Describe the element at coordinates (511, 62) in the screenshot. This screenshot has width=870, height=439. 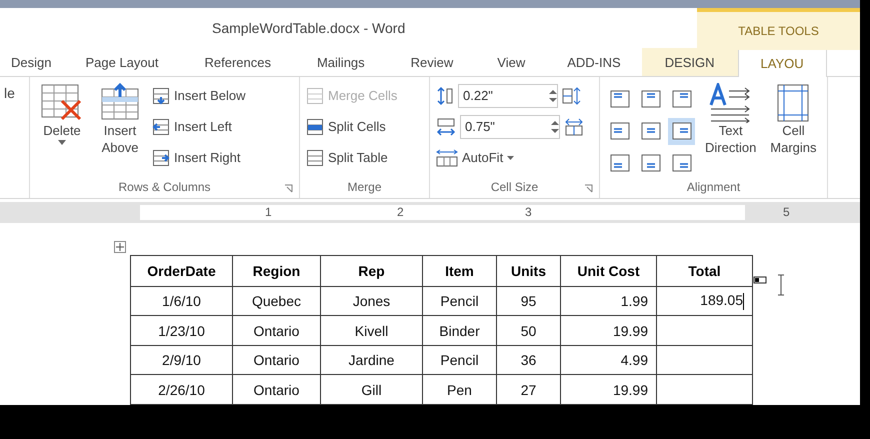
I see `ribbon-tab: View` at that location.